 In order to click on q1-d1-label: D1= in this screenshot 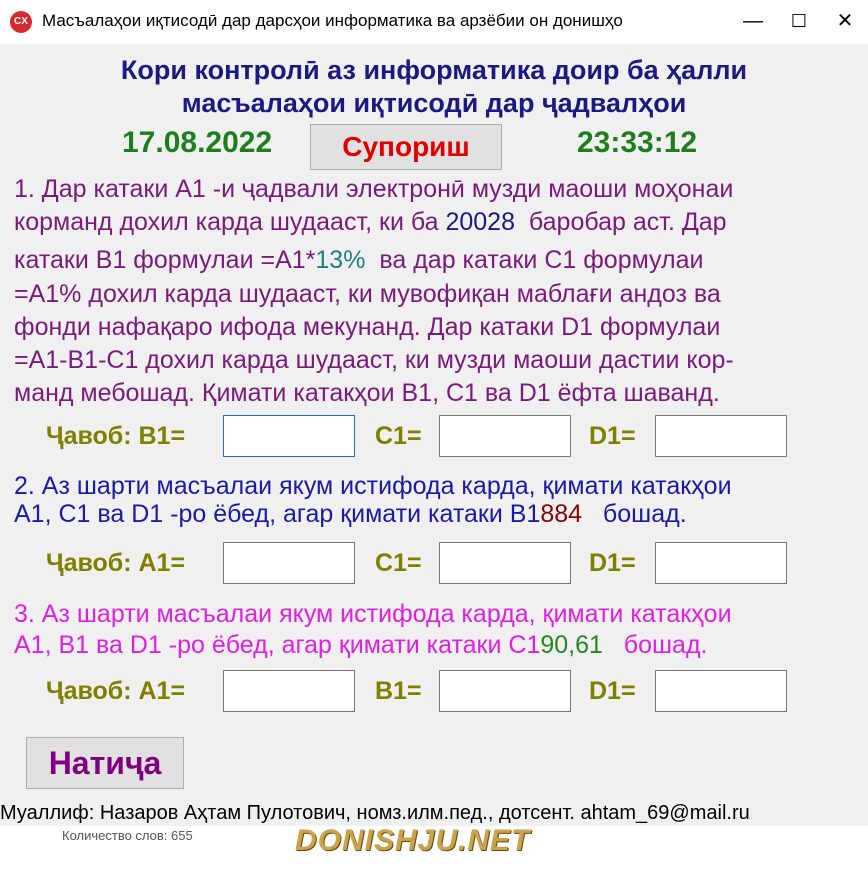, I will do `click(612, 436)`.